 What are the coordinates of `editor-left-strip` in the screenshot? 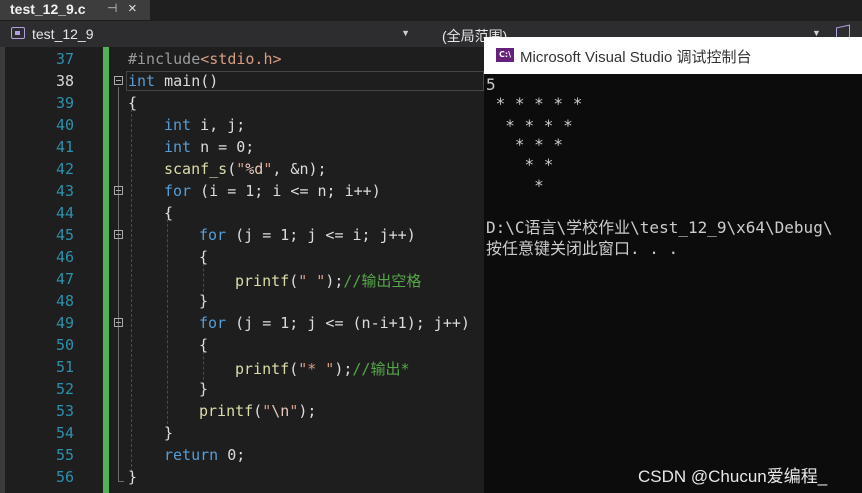 It's located at (2, 270).